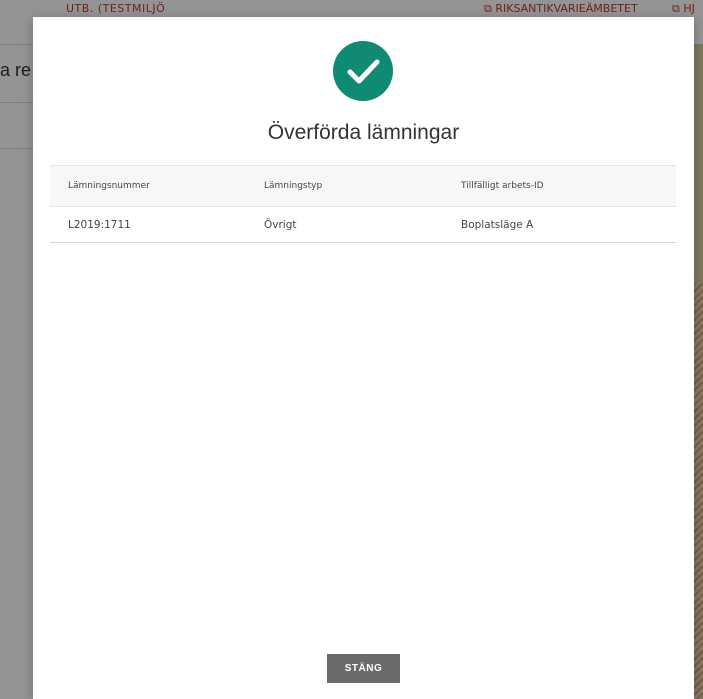  Describe the element at coordinates (363, 668) in the screenshot. I see `close-button: STÄNG` at that location.